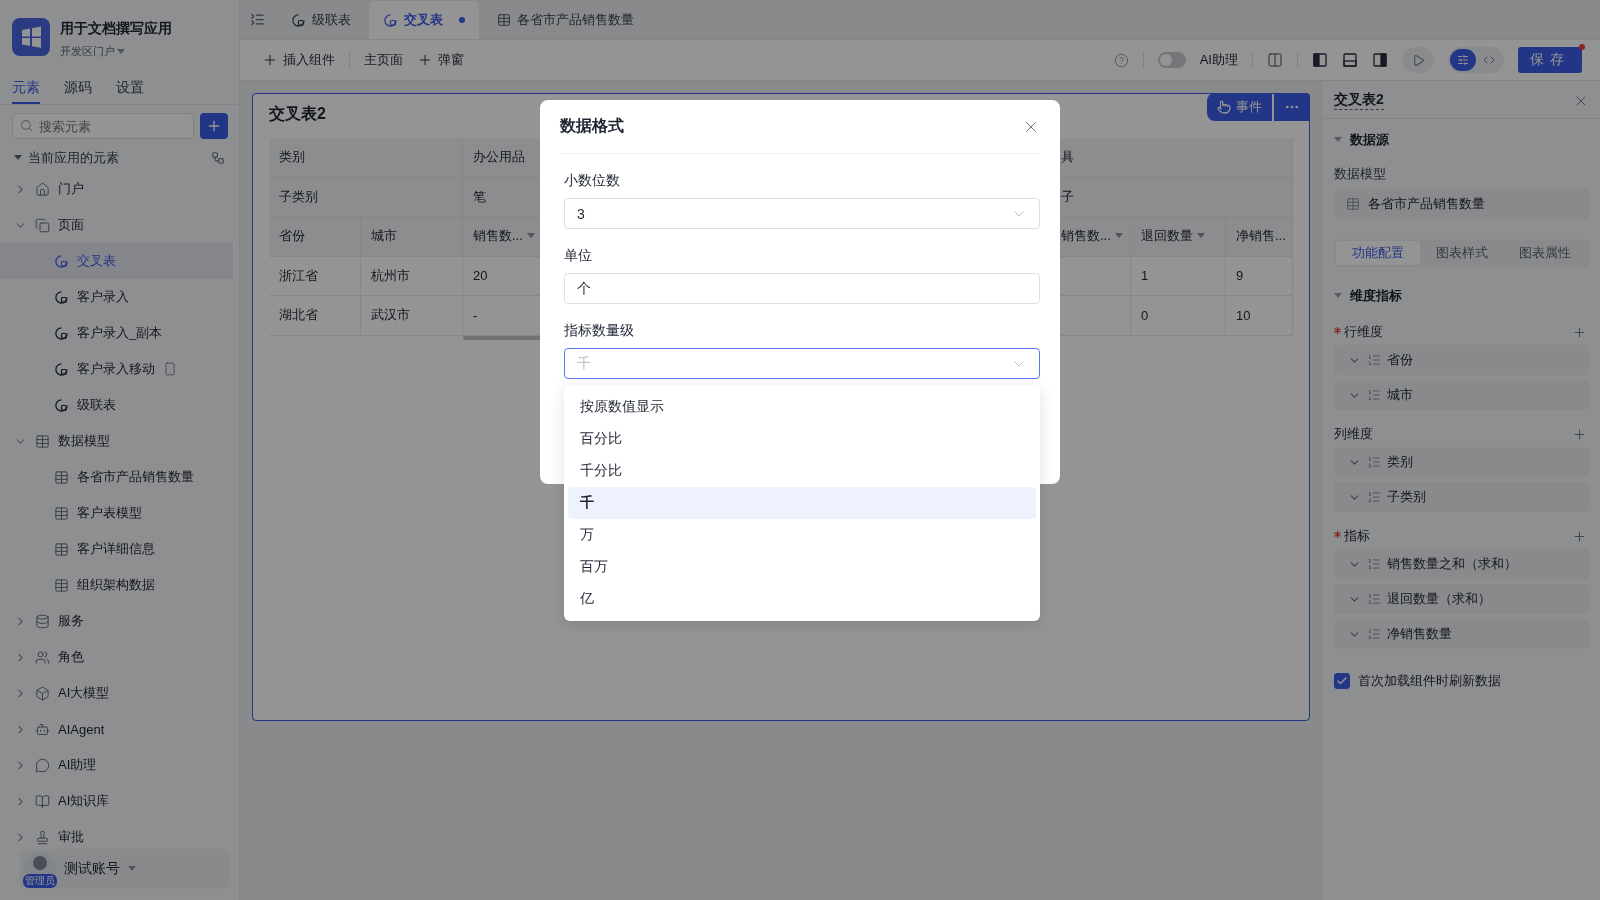 The height and width of the screenshot is (900, 1600). I want to click on search-icon, so click(26, 125).